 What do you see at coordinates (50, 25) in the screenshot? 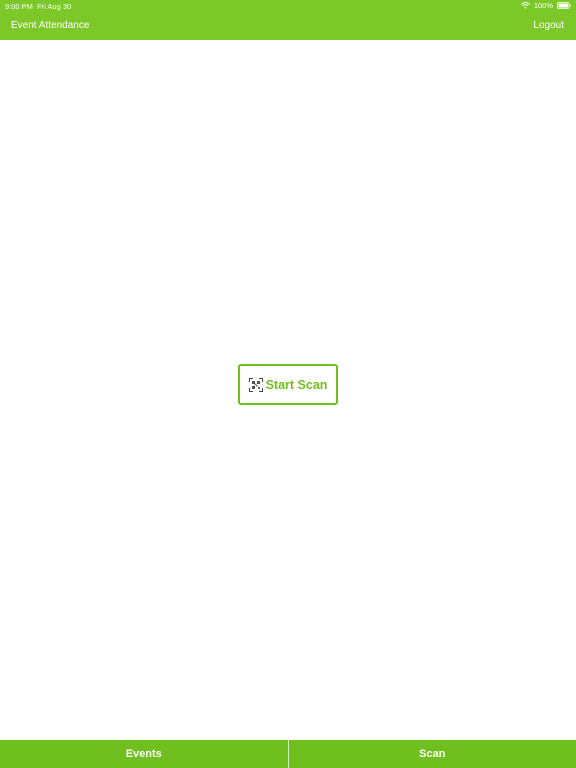
I see `page-title: Event Attendance` at bounding box center [50, 25].